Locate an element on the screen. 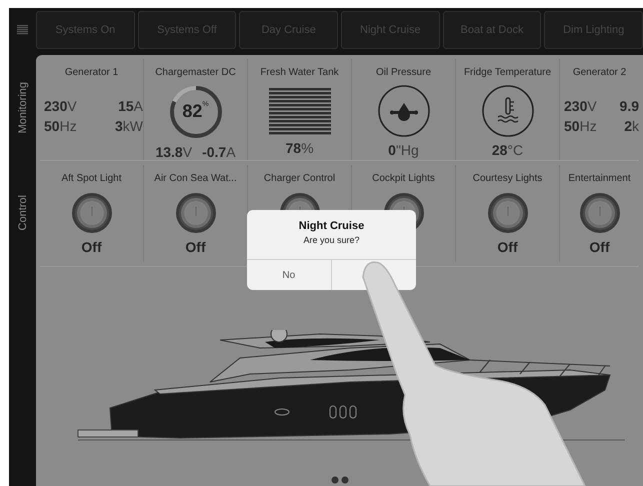 The image size is (643, 486). tile-title: Generator 1 is located at coordinates (91, 72).